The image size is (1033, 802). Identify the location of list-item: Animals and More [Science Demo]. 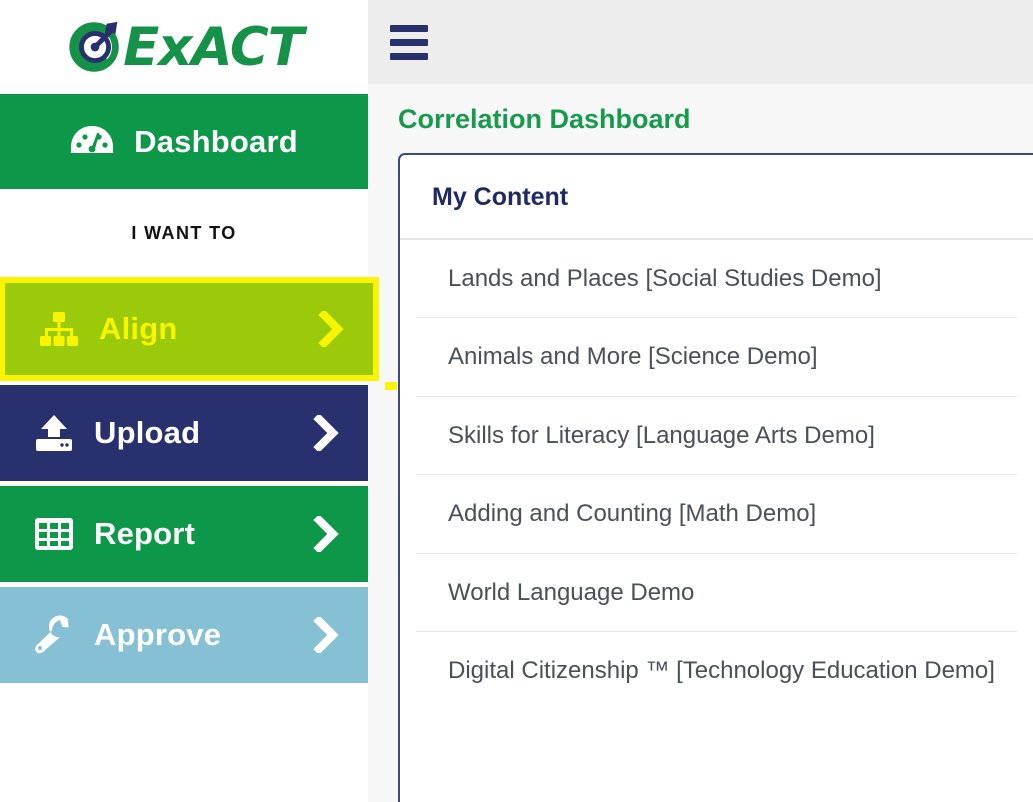
(716, 357).